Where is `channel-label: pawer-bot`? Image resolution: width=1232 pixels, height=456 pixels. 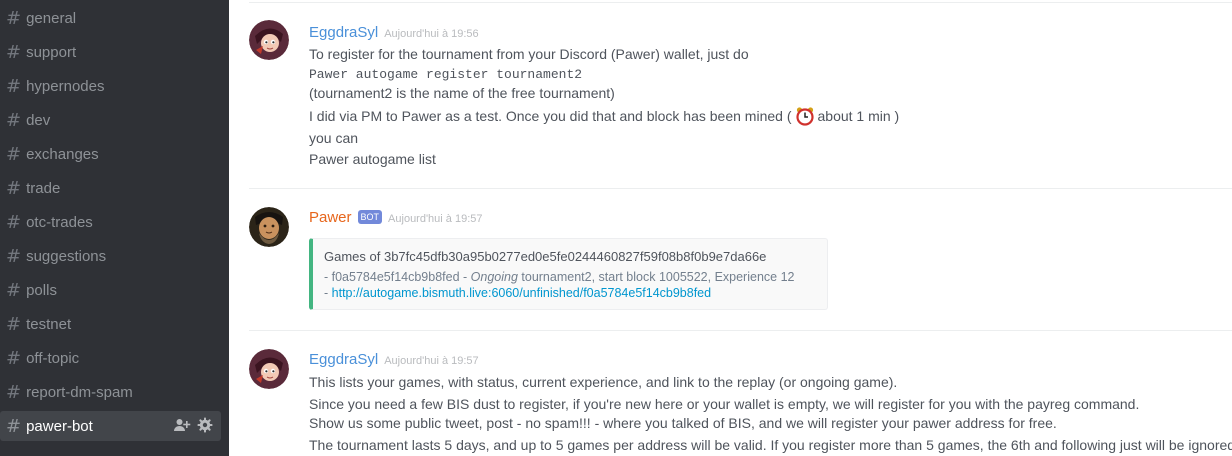 channel-label: pawer-bot is located at coordinates (59, 426).